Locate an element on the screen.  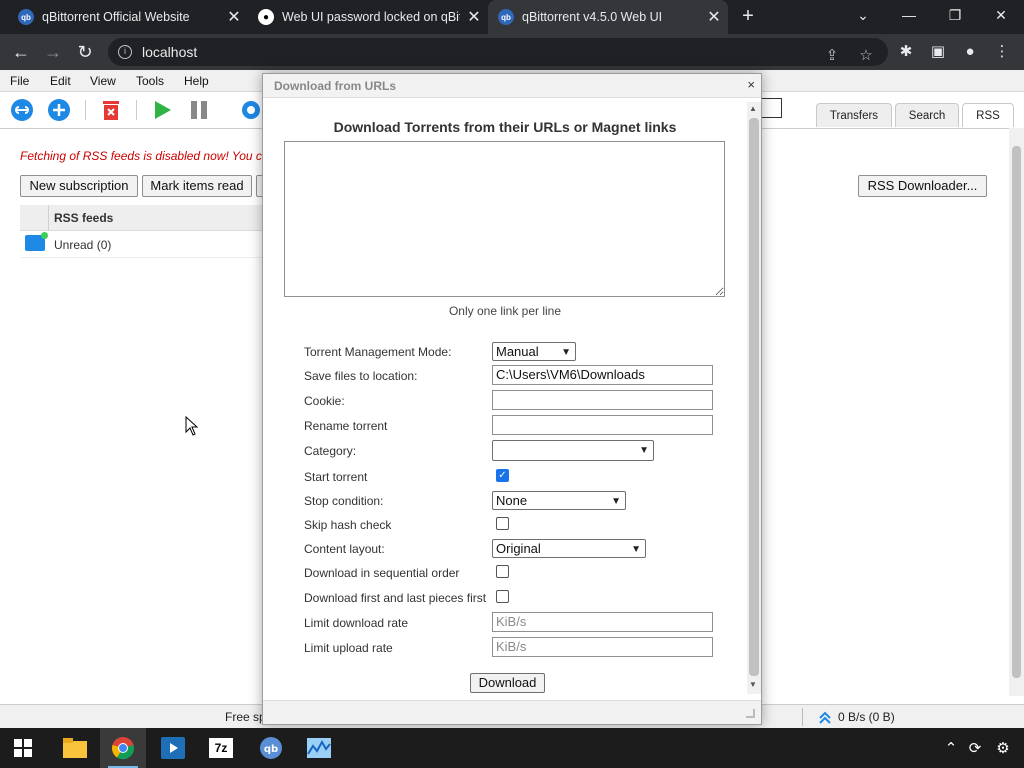
tab-title: qBittorrent v4.5.0 Web UI is located at coordinates (592, 17).